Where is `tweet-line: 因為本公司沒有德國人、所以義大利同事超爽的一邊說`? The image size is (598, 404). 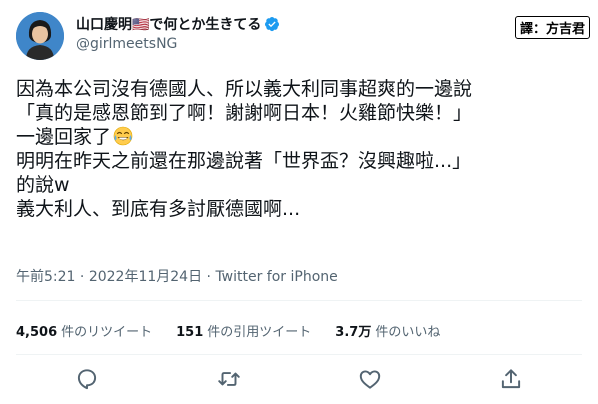 tweet-line: 因為本公司沒有德國人、所以義大利同事超爽的一邊說 is located at coordinates (244, 89).